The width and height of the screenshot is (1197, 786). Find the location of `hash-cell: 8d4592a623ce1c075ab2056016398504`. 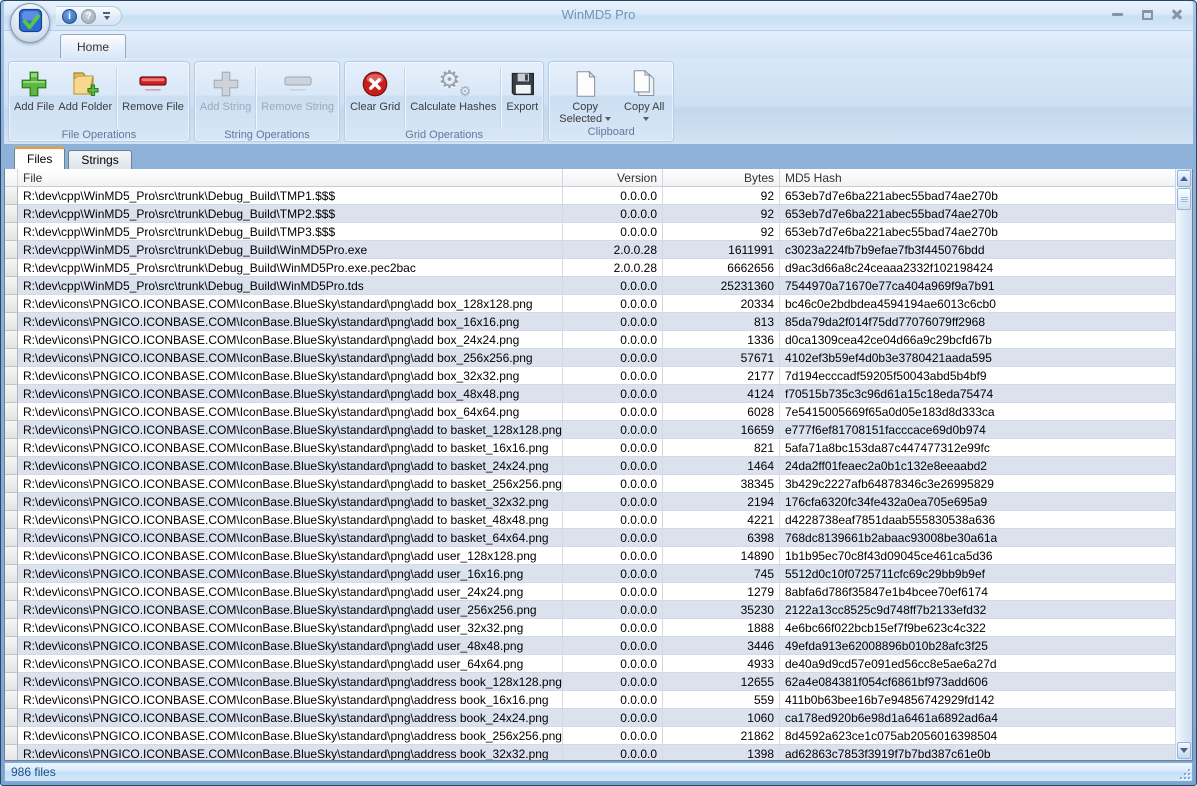

hash-cell: 8d4592a623ce1c075ab2056016398504 is located at coordinates (977, 736).